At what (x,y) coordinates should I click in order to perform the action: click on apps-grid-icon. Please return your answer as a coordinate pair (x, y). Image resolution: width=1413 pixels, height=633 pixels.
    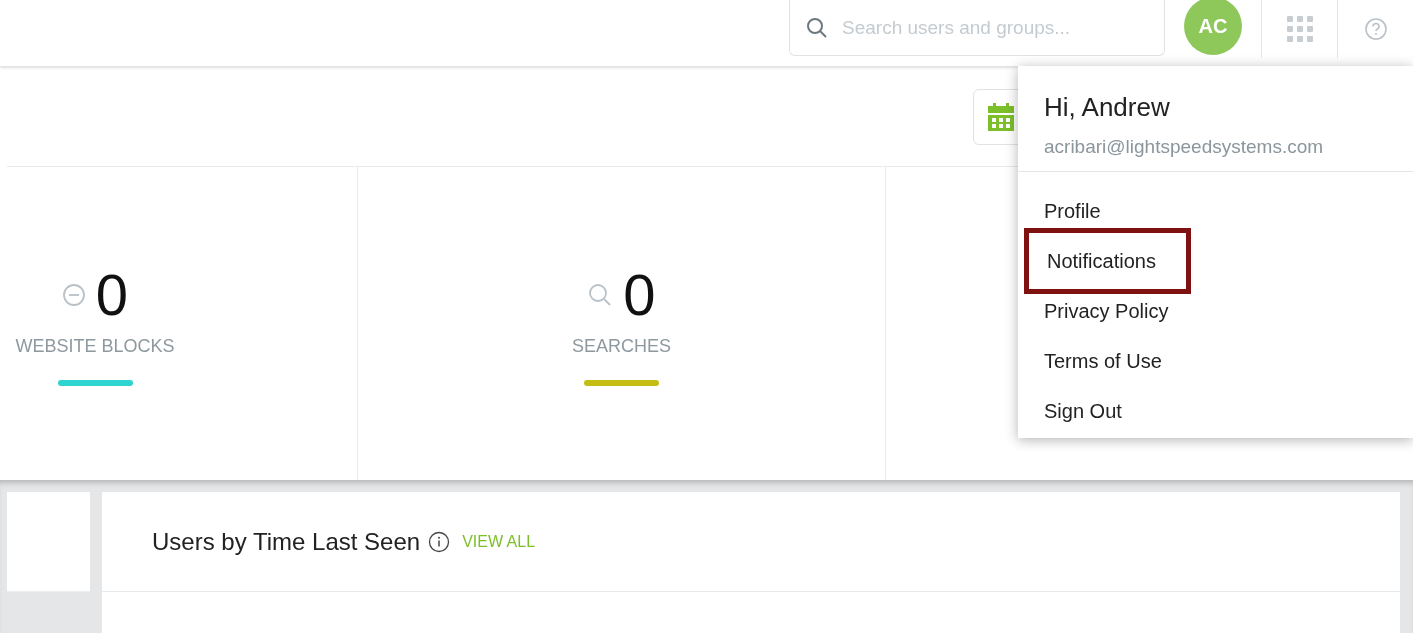
    Looking at the image, I should click on (1299, 29).